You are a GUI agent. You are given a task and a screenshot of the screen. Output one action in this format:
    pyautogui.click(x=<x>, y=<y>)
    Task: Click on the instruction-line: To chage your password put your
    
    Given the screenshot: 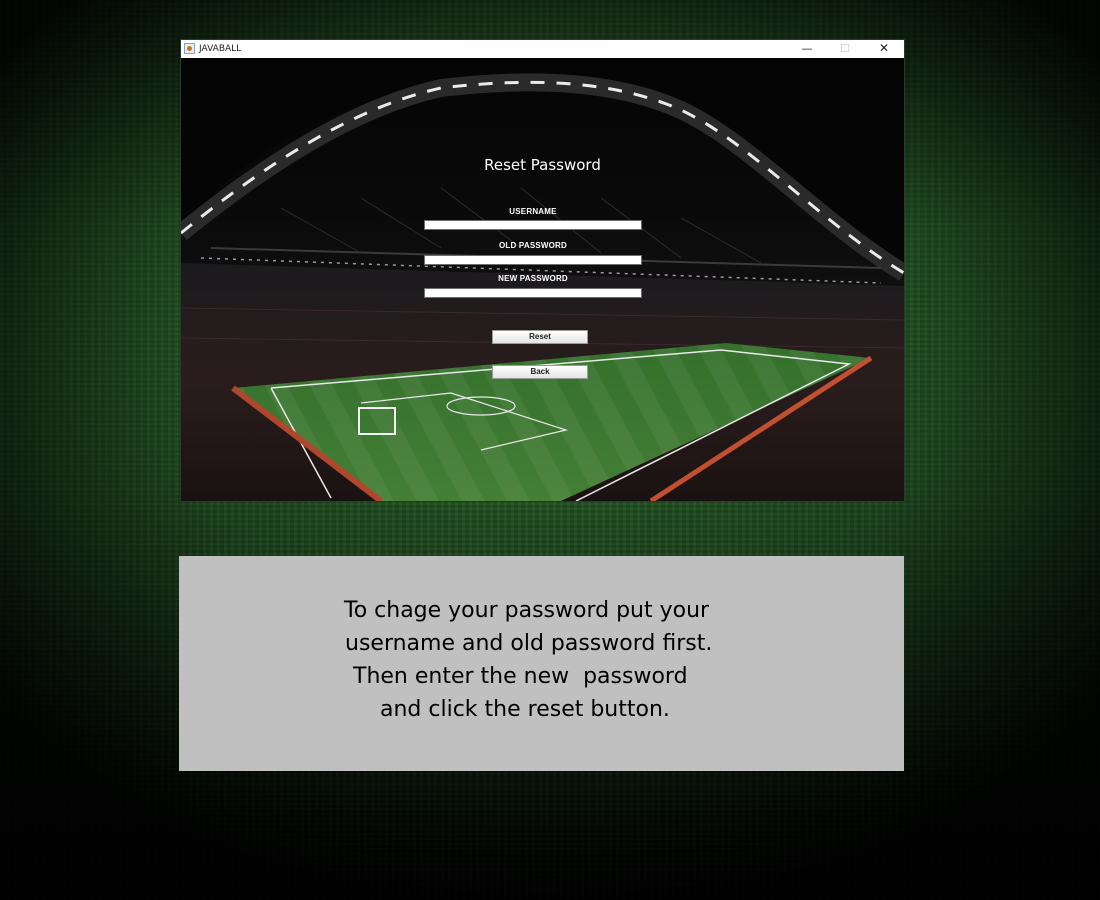 What is the action you would take?
    pyautogui.click(x=527, y=610)
    